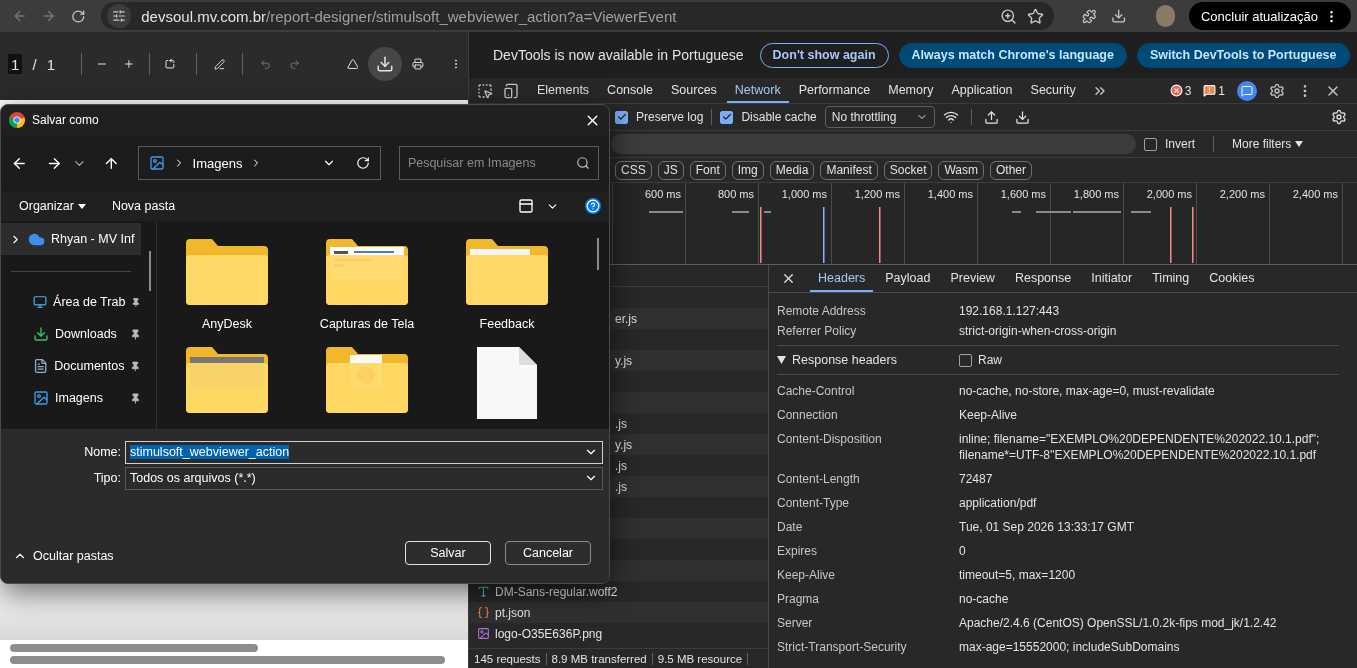 The image size is (1357, 668). Describe the element at coordinates (556, 591) in the screenshot. I see `request-name: DM-Sans-regular.woff2` at that location.